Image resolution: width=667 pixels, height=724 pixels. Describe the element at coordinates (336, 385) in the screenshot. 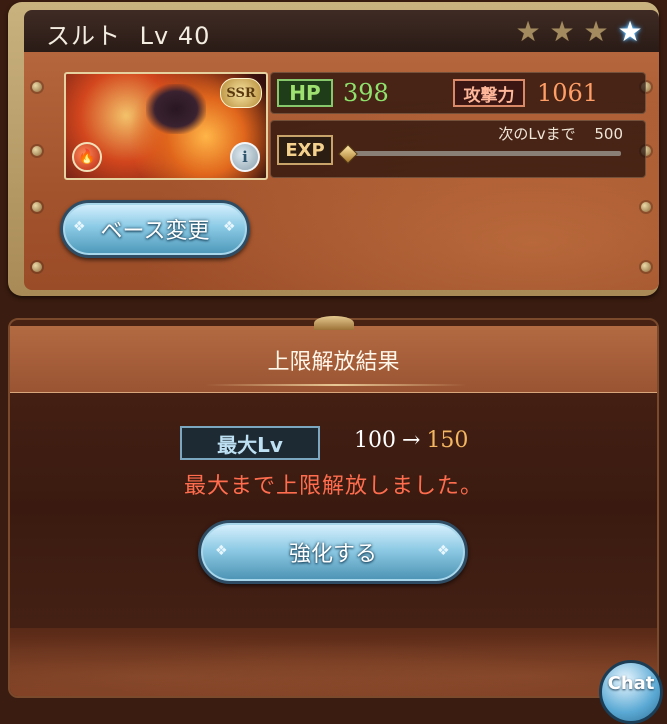

I see `header-divider` at that location.